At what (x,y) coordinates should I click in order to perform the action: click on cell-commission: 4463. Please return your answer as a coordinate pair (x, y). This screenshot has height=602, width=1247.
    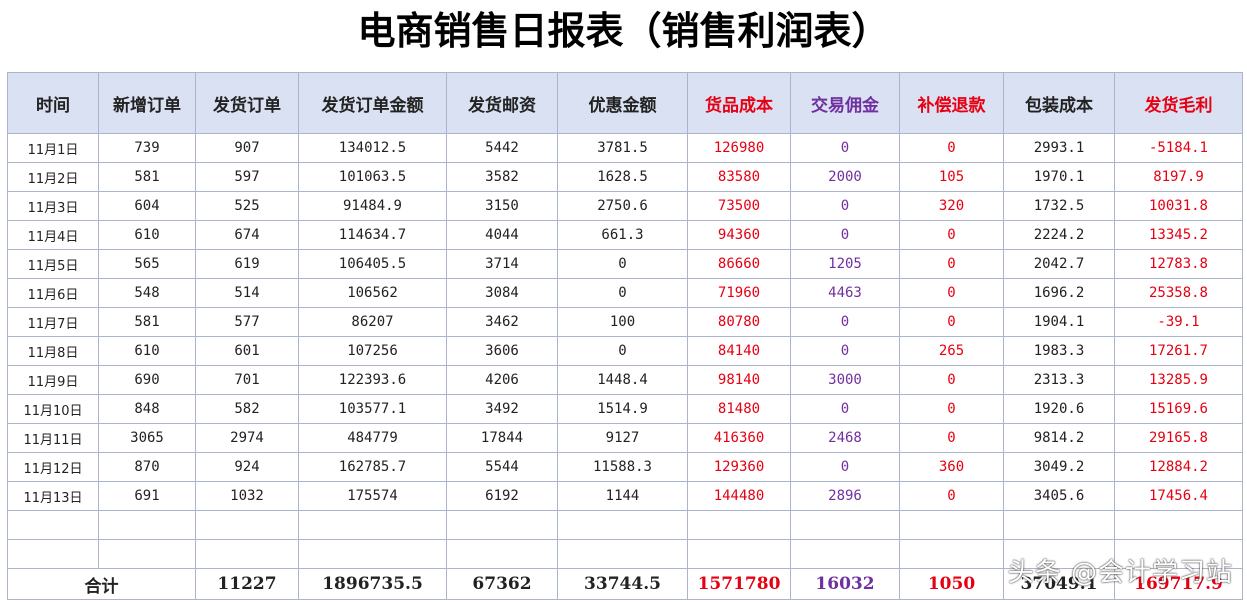
    Looking at the image, I should click on (845, 293).